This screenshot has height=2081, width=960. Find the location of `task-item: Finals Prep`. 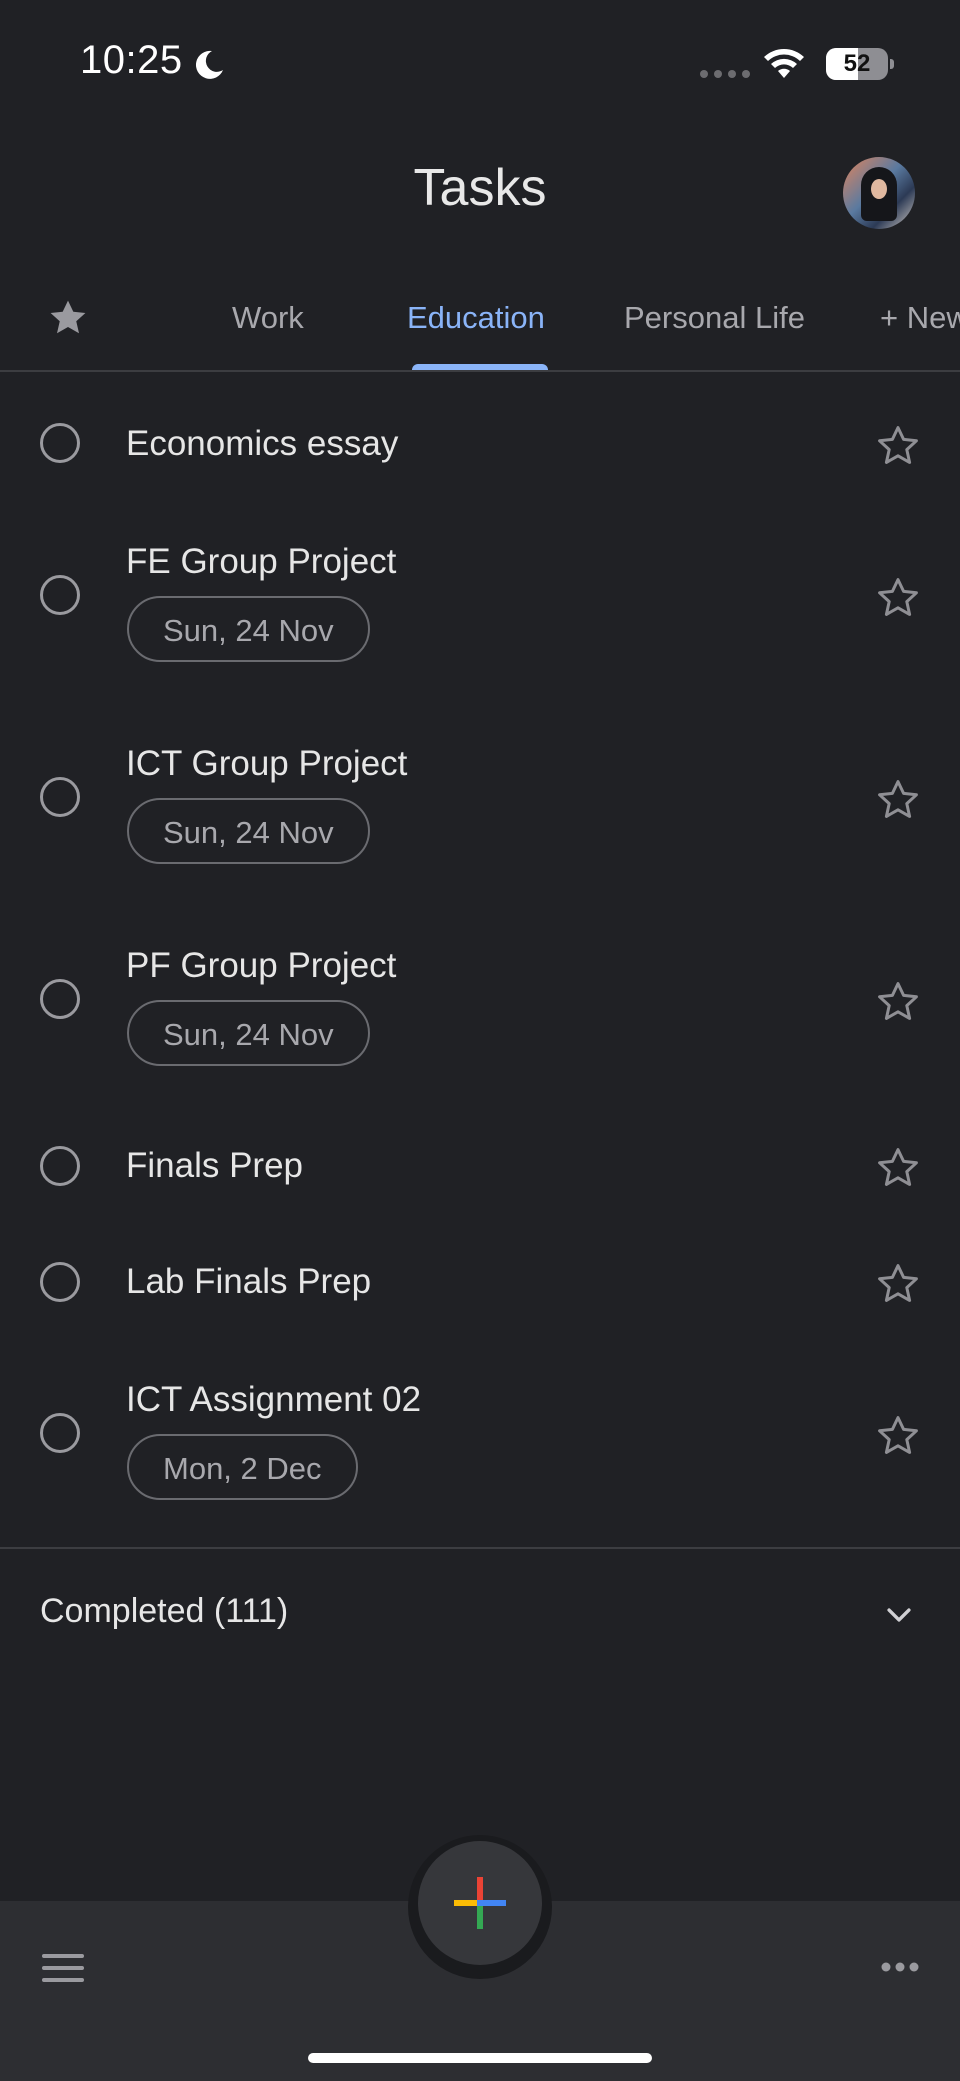

task-item: Finals Prep is located at coordinates (480, 1167).